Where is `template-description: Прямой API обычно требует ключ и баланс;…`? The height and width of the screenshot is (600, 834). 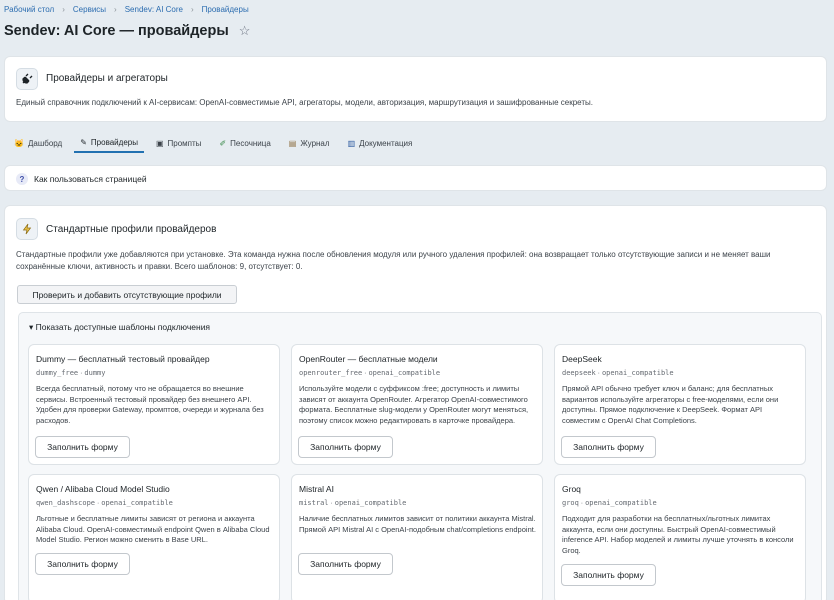
template-description: Прямой API обычно требует ключ и баланс;… is located at coordinates (670, 404).